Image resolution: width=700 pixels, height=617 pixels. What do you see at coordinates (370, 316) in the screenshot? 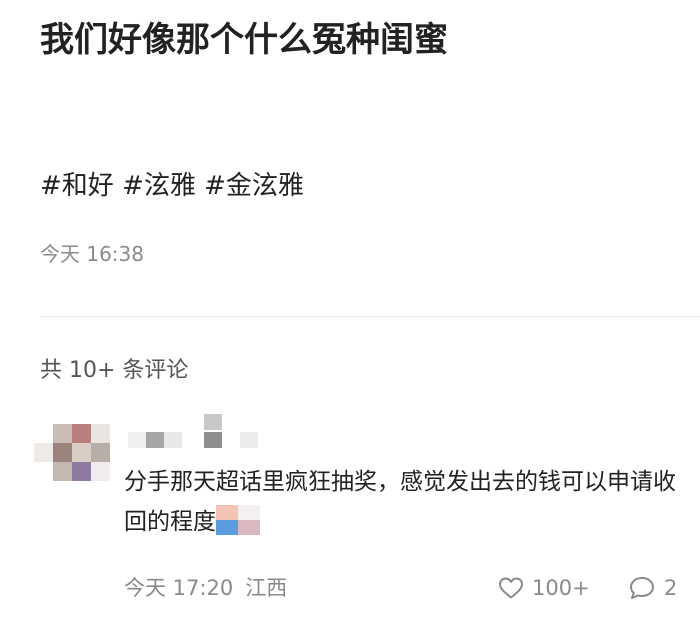
I see `section-divider` at bounding box center [370, 316].